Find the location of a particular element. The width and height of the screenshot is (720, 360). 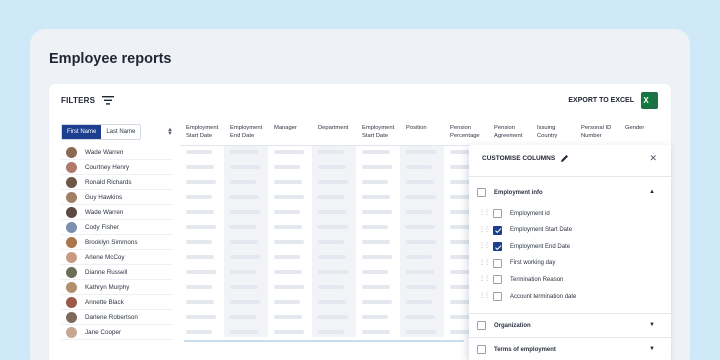

column-section: Employment info is located at coordinates (510, 192).